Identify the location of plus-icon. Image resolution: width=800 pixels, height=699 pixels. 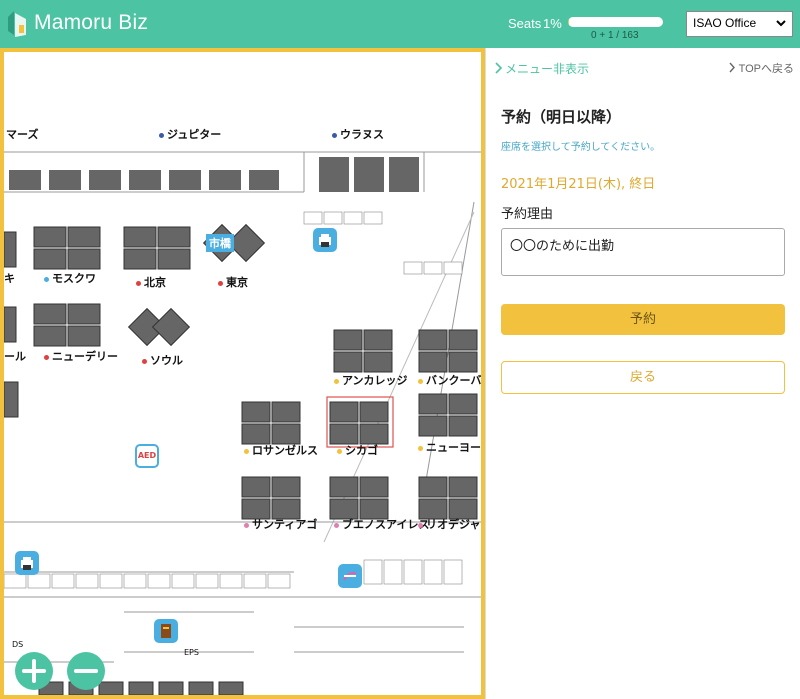
(34, 671).